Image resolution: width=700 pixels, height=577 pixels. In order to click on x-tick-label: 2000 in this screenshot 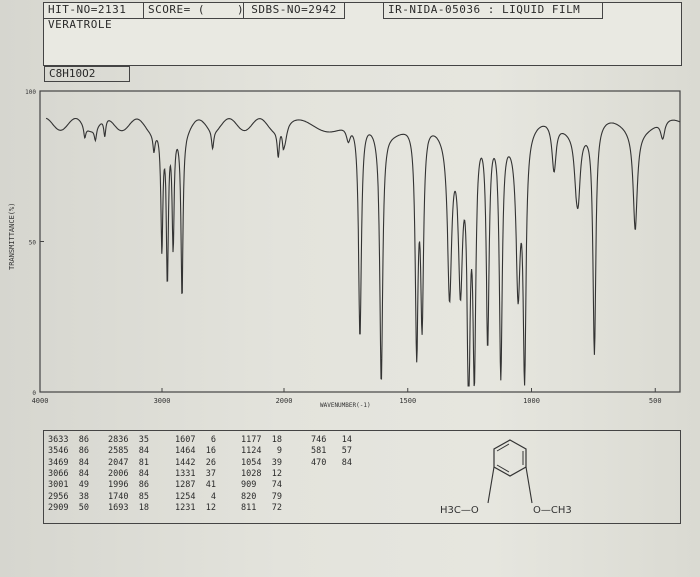, I will do `click(284, 401)`.